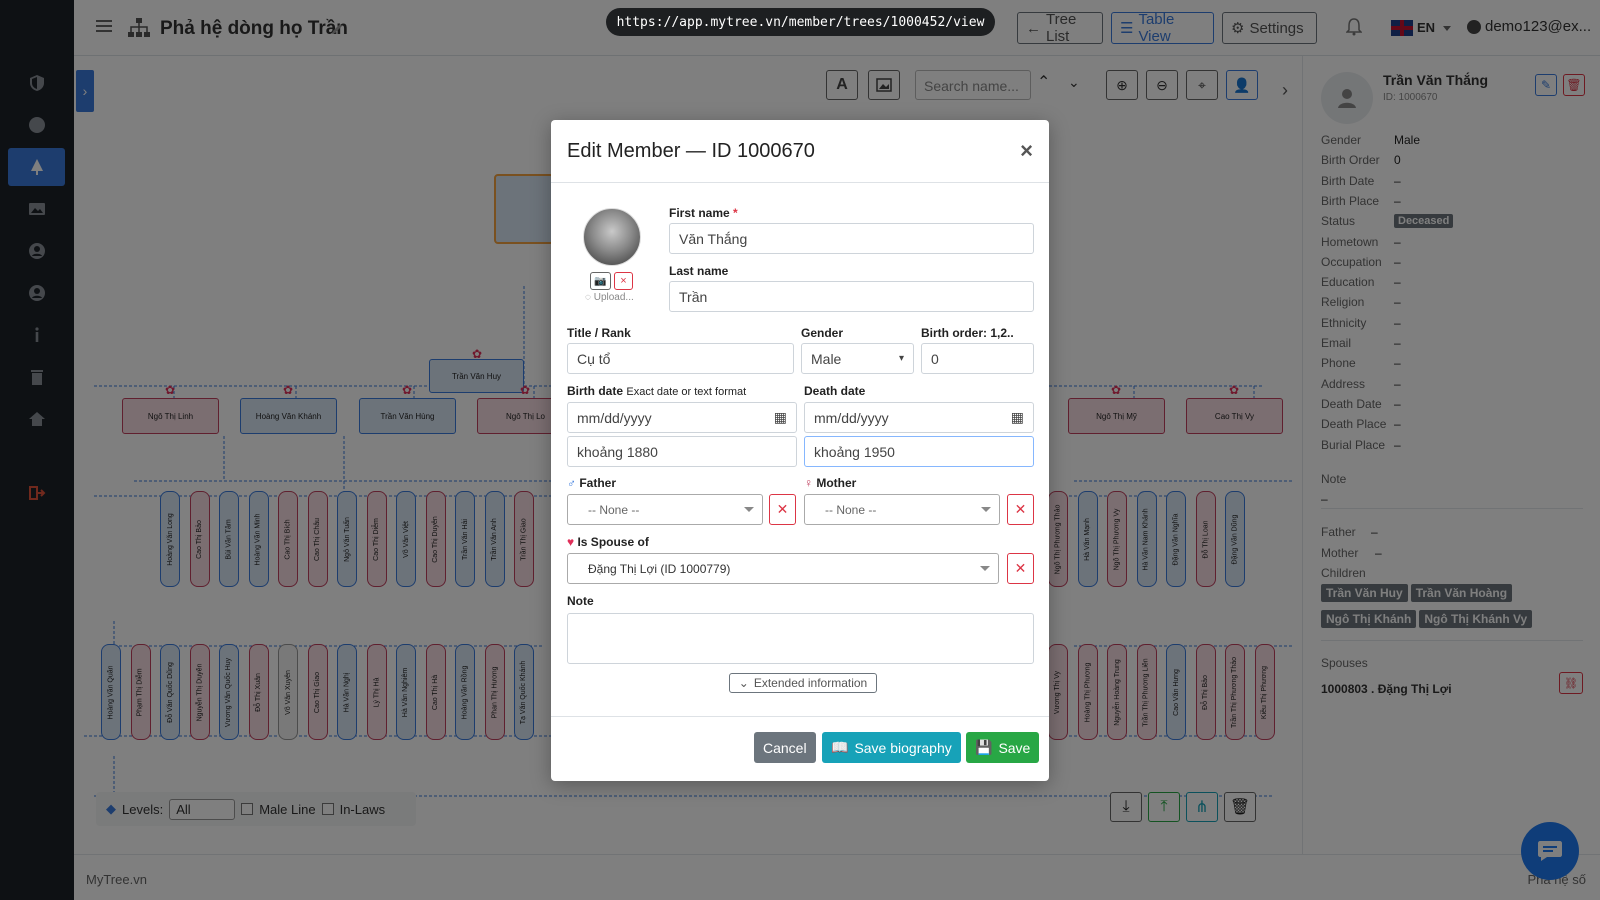 The width and height of the screenshot is (1600, 900). I want to click on mother-label: ♀ Mother, so click(830, 483).